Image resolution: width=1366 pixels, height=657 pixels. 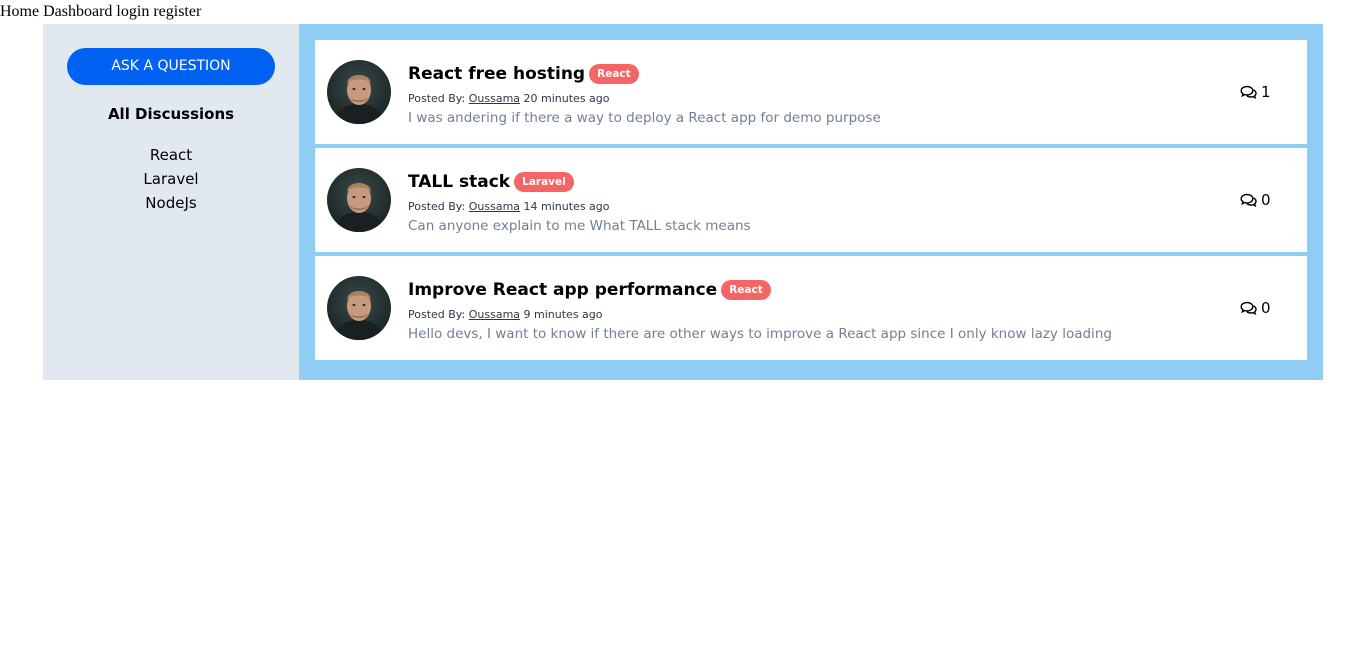 What do you see at coordinates (818, 182) in the screenshot?
I see `post-title-row: TALL stack Laravel` at bounding box center [818, 182].